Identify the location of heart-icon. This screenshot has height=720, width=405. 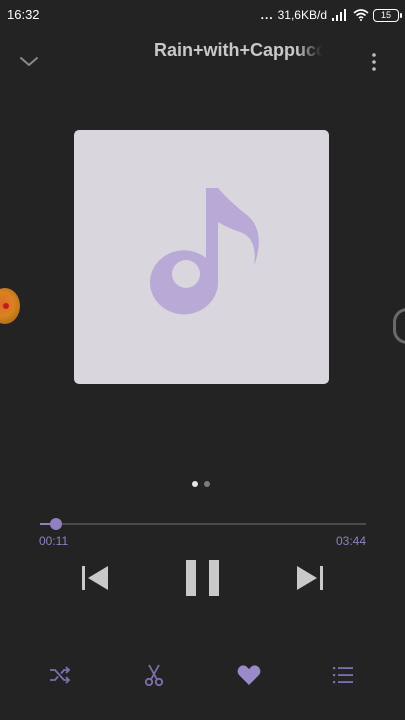
(249, 675).